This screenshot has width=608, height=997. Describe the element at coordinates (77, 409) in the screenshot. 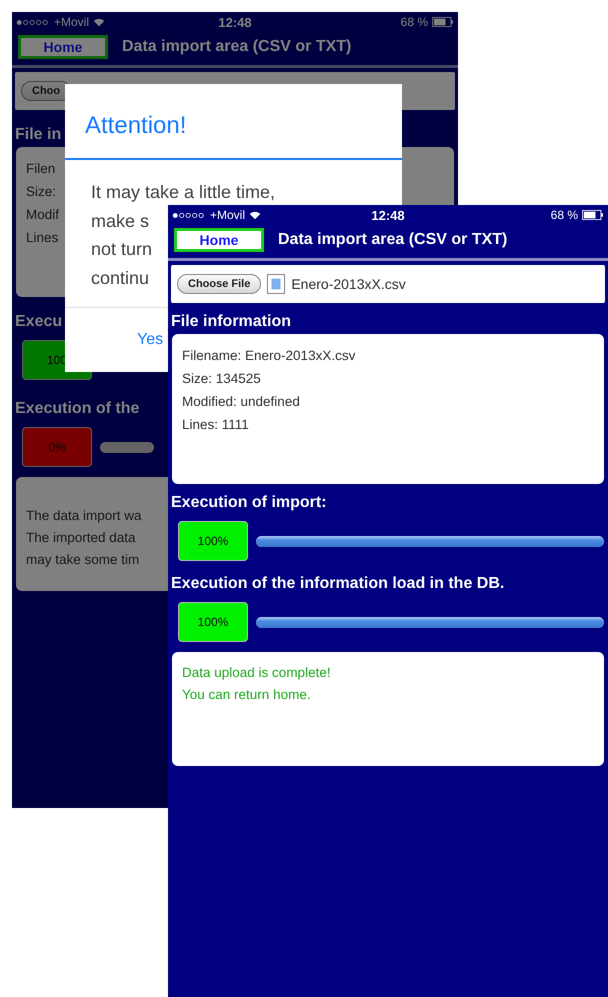

I see `section-heading: Execution of the` at that location.